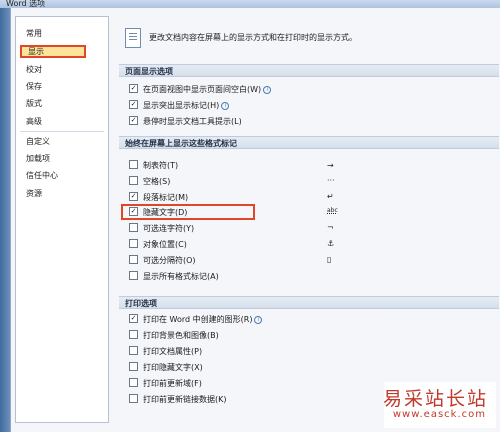 The image size is (500, 432). Describe the element at coordinates (173, 367) in the screenshot. I see `option-label: 打印隐藏文字(X)` at that location.